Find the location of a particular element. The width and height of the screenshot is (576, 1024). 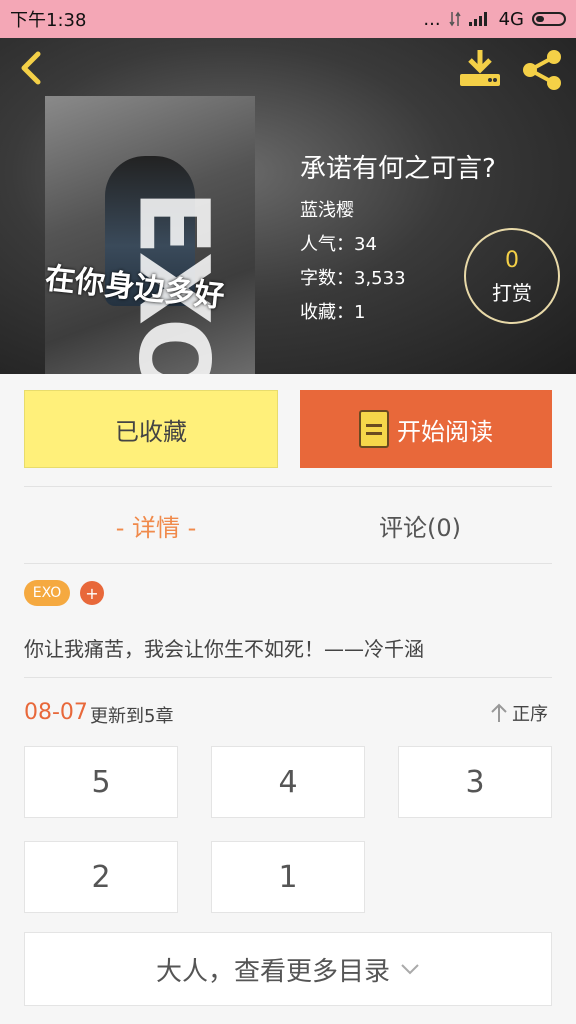

status-bar: 下午1:38 ... 4G is located at coordinates (288, 19).